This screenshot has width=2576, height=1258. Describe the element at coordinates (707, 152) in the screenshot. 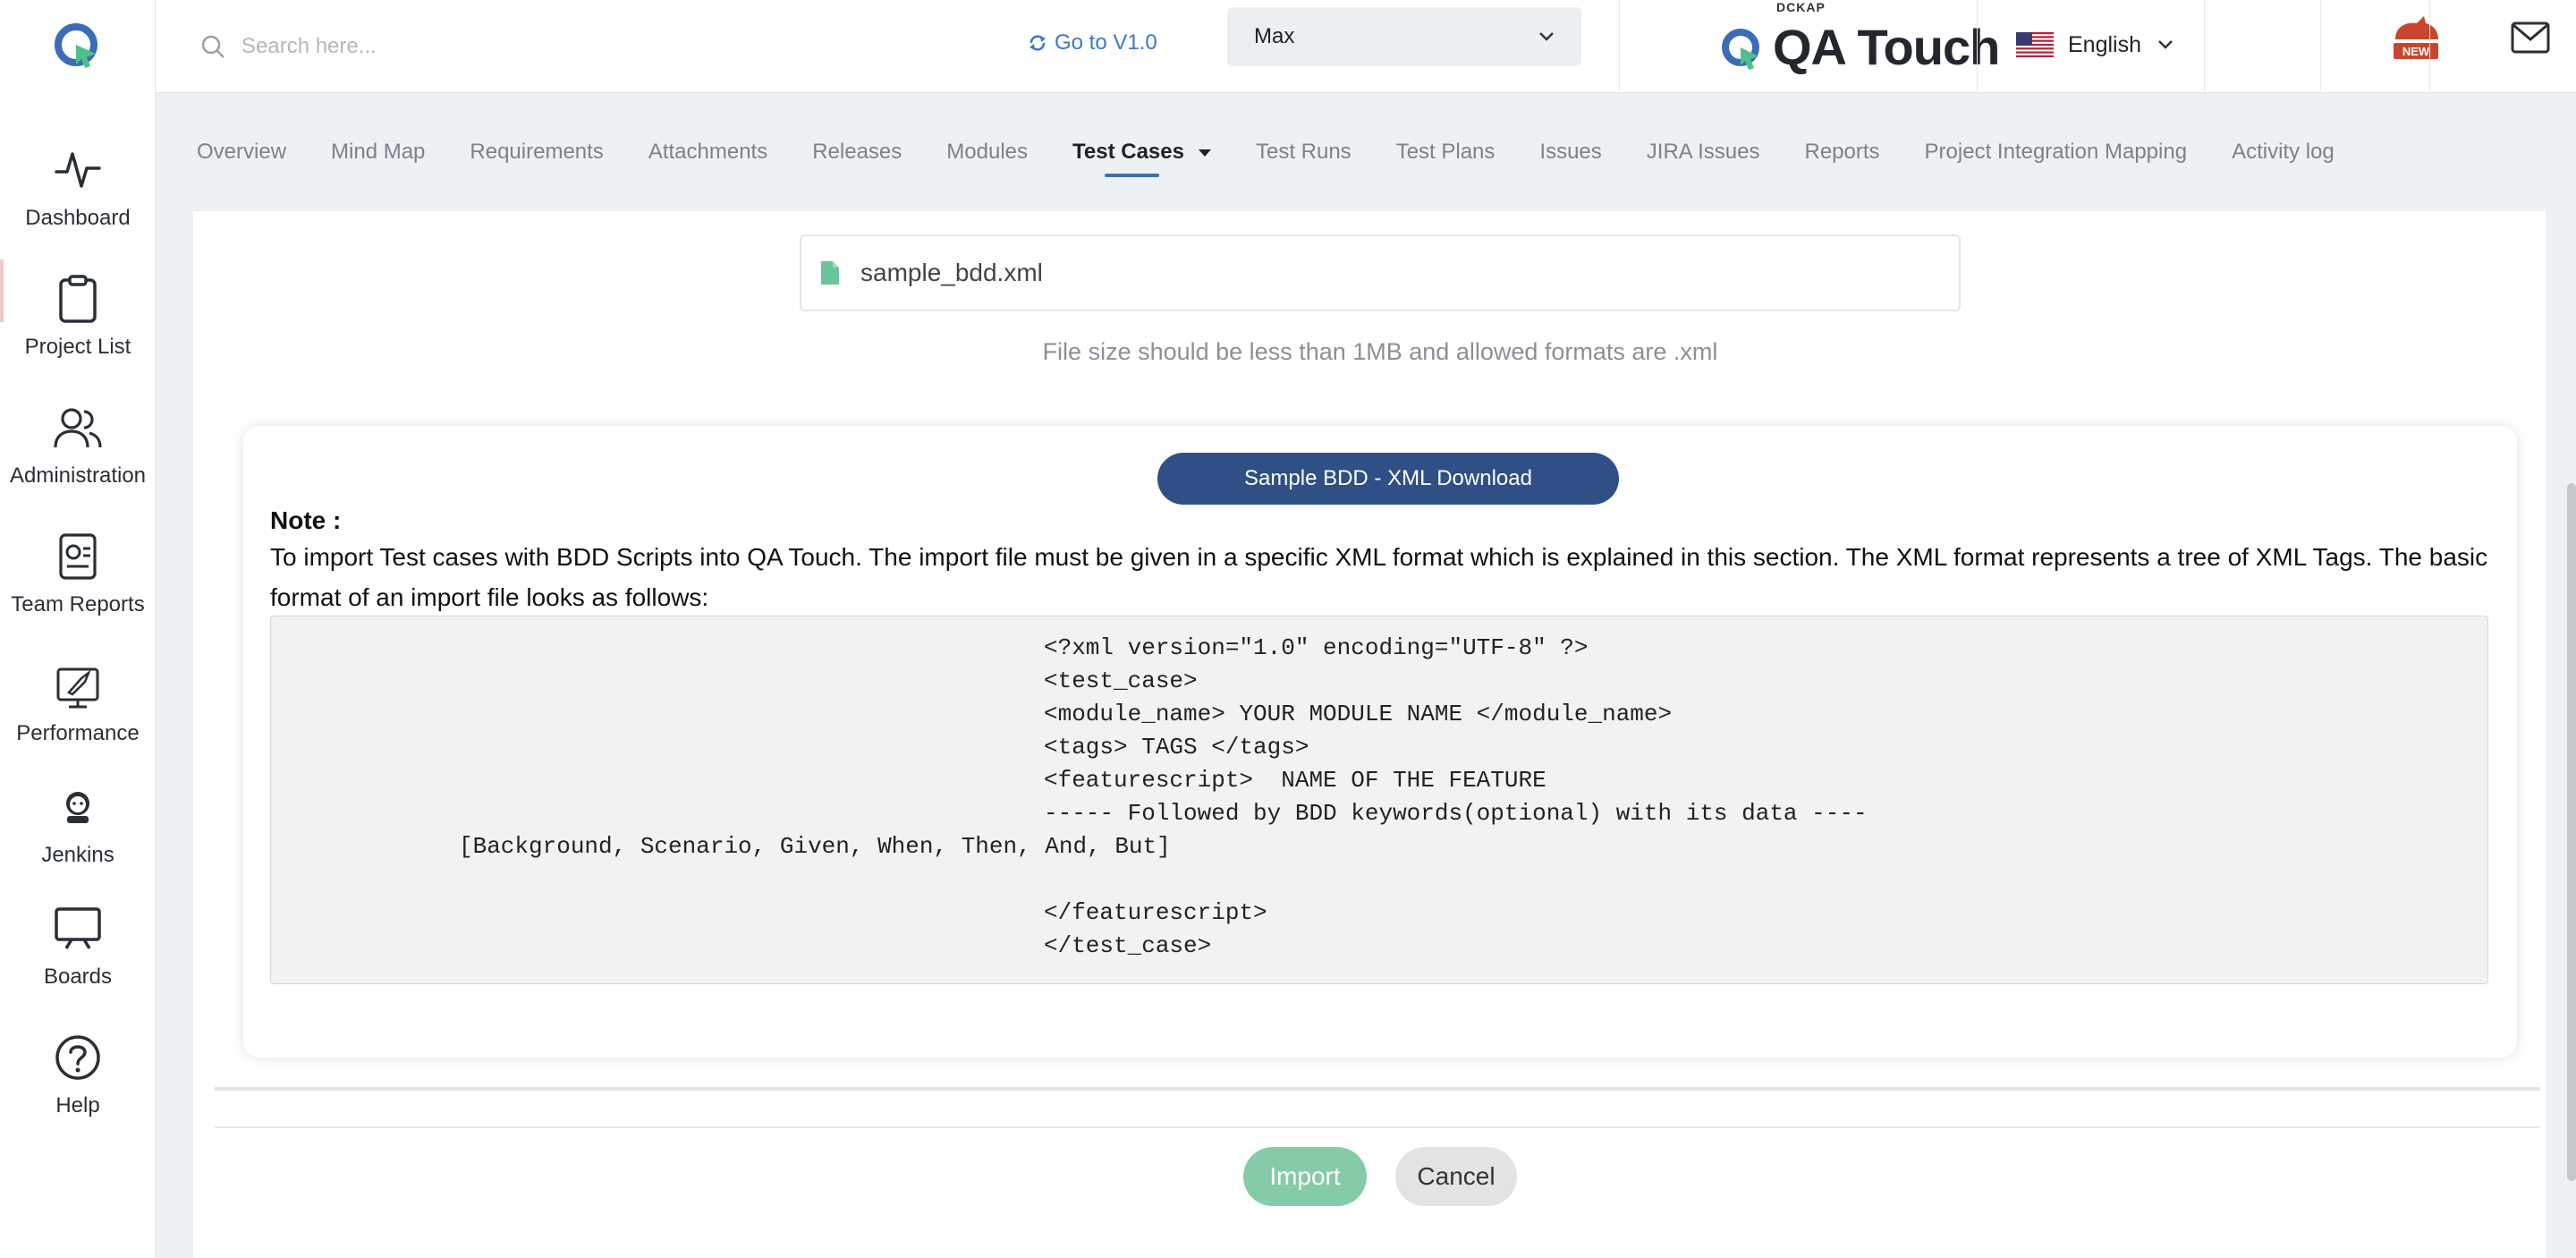

I see `tab-attachments: Attachments` at that location.